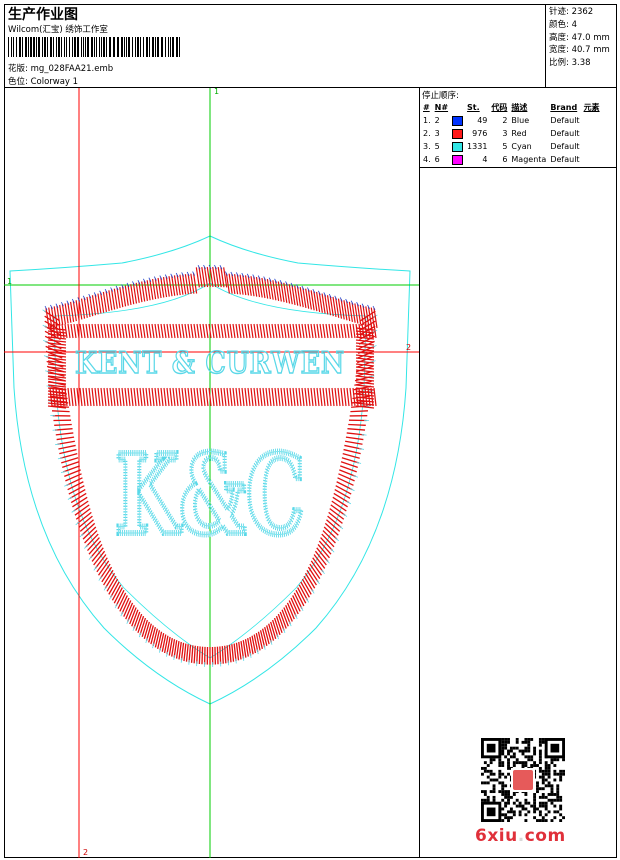  What do you see at coordinates (485, 159) in the screenshot?
I see `row-stitches: 4` at bounding box center [485, 159].